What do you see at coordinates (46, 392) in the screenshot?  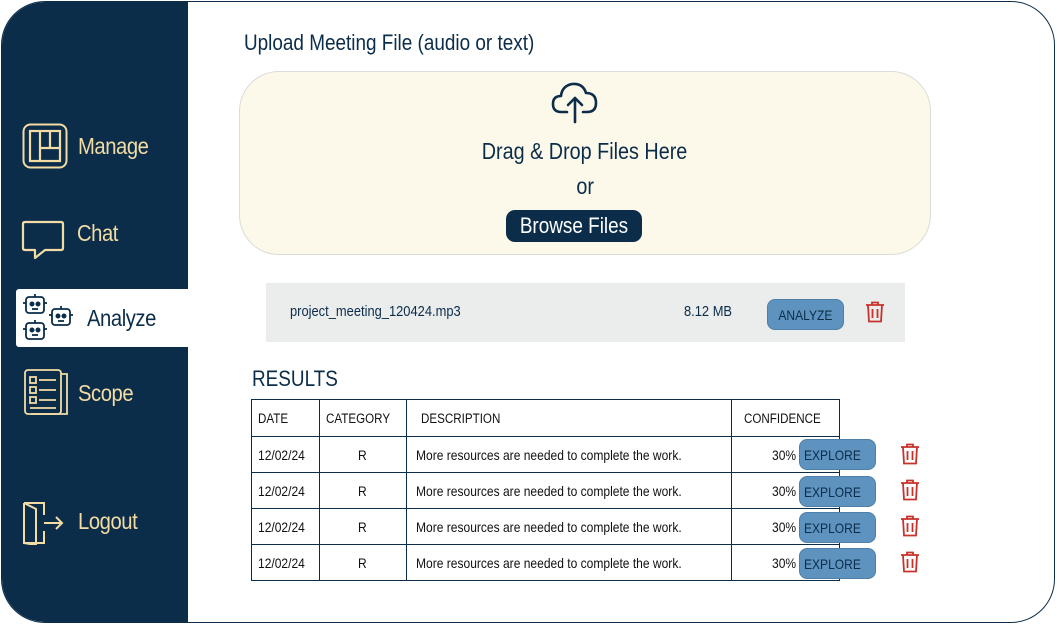 I see `checklist-icon` at bounding box center [46, 392].